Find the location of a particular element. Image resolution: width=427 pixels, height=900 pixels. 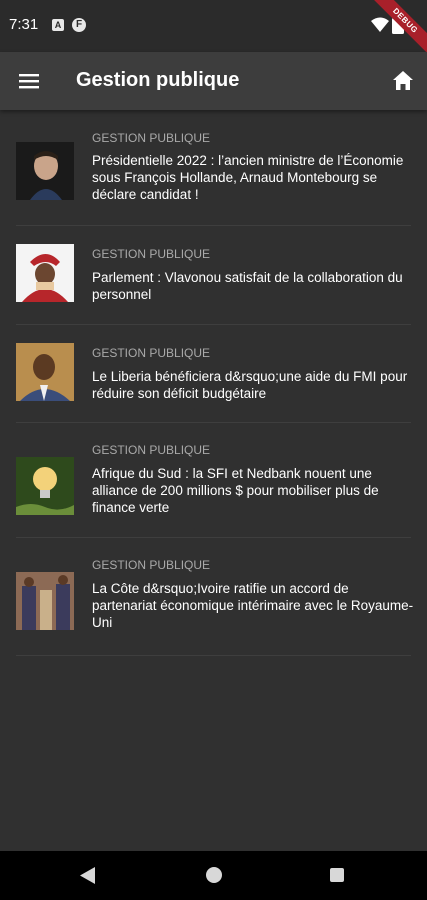

status-time: 7:31 is located at coordinates (24, 24).